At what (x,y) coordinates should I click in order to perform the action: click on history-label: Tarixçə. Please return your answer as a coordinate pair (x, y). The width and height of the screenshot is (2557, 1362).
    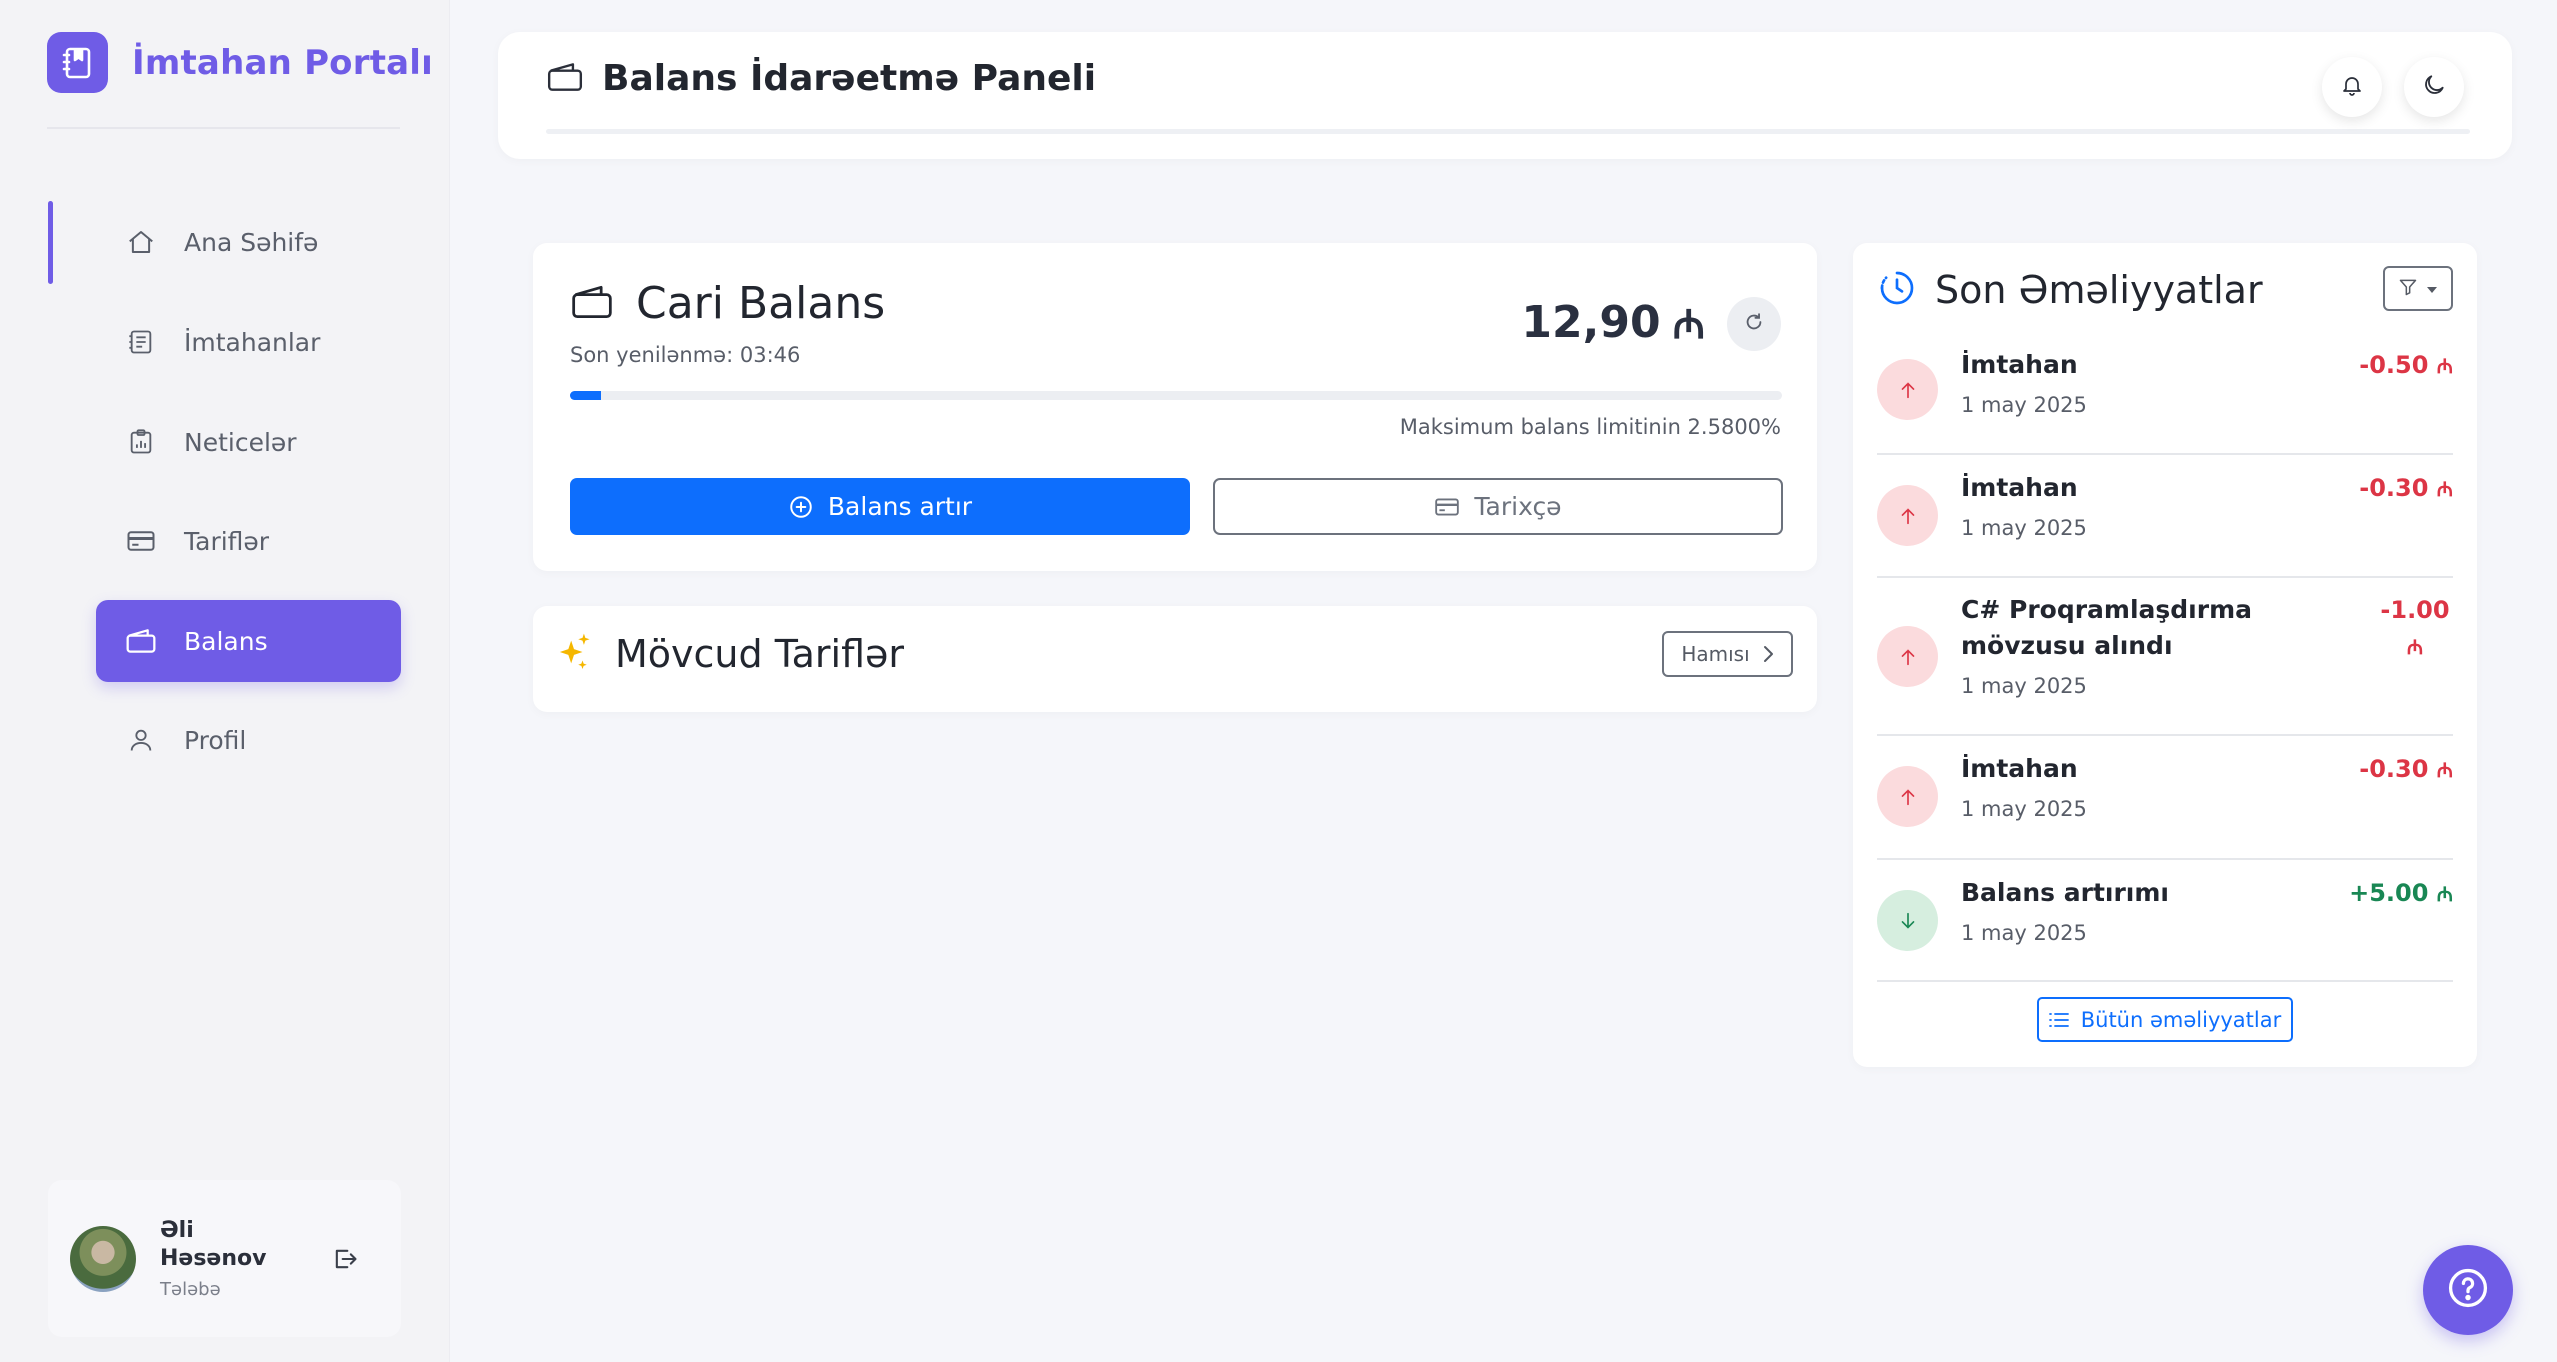
    Looking at the image, I should click on (1518, 506).